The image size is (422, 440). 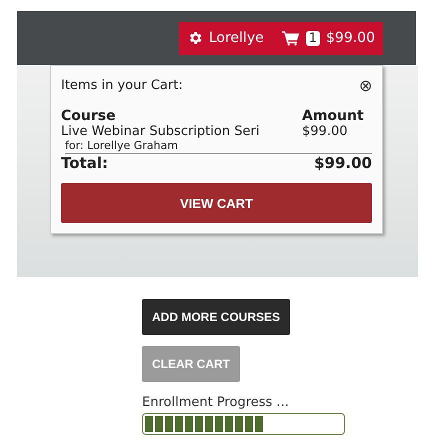 What do you see at coordinates (121, 145) in the screenshot?
I see `attendee-name: for: Lorellye Graham` at bounding box center [121, 145].